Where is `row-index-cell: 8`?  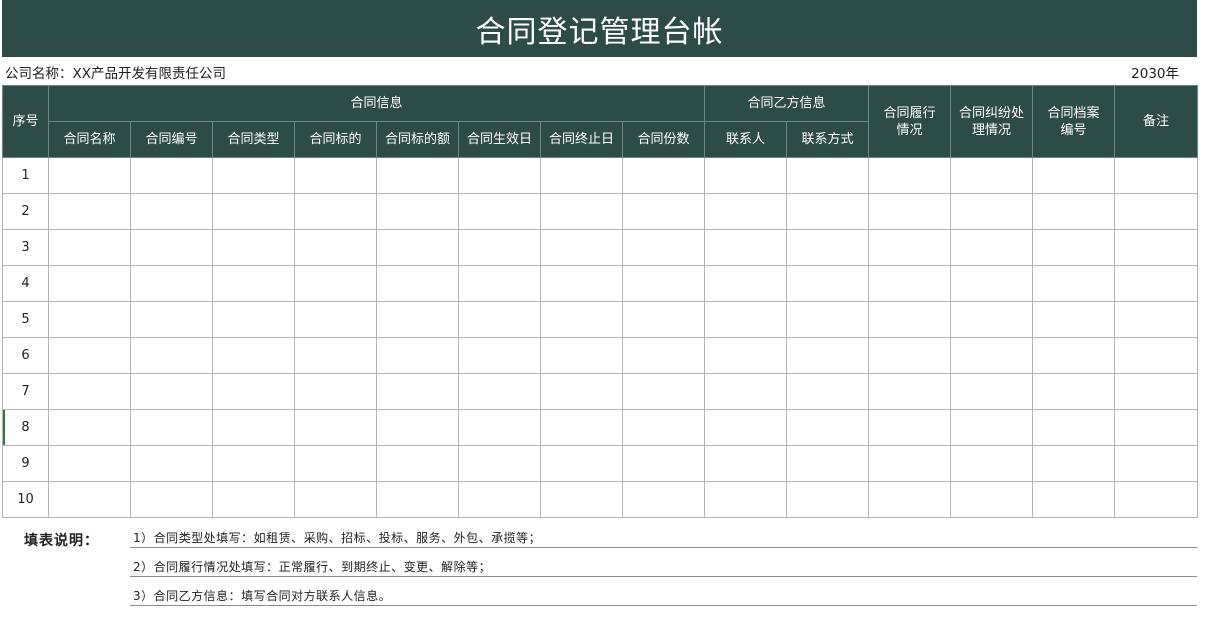
row-index-cell: 8 is located at coordinates (25, 427).